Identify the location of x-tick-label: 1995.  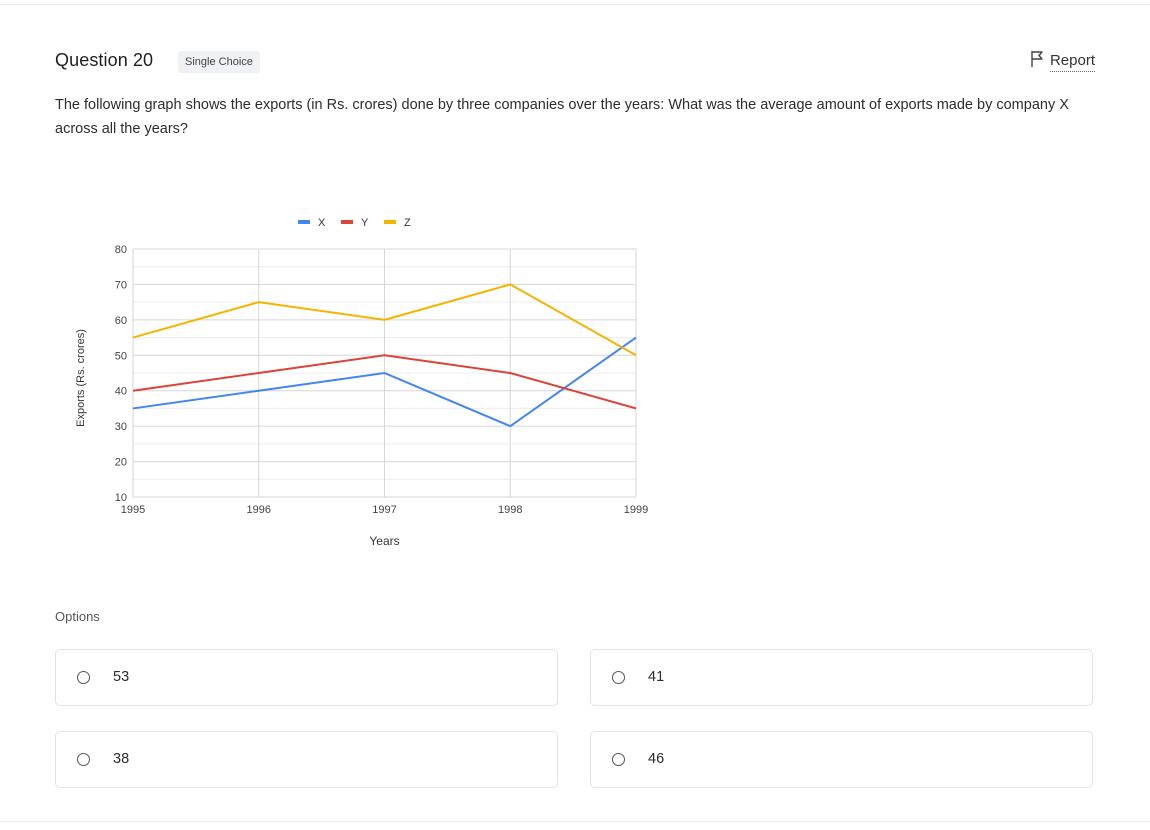
(133, 510).